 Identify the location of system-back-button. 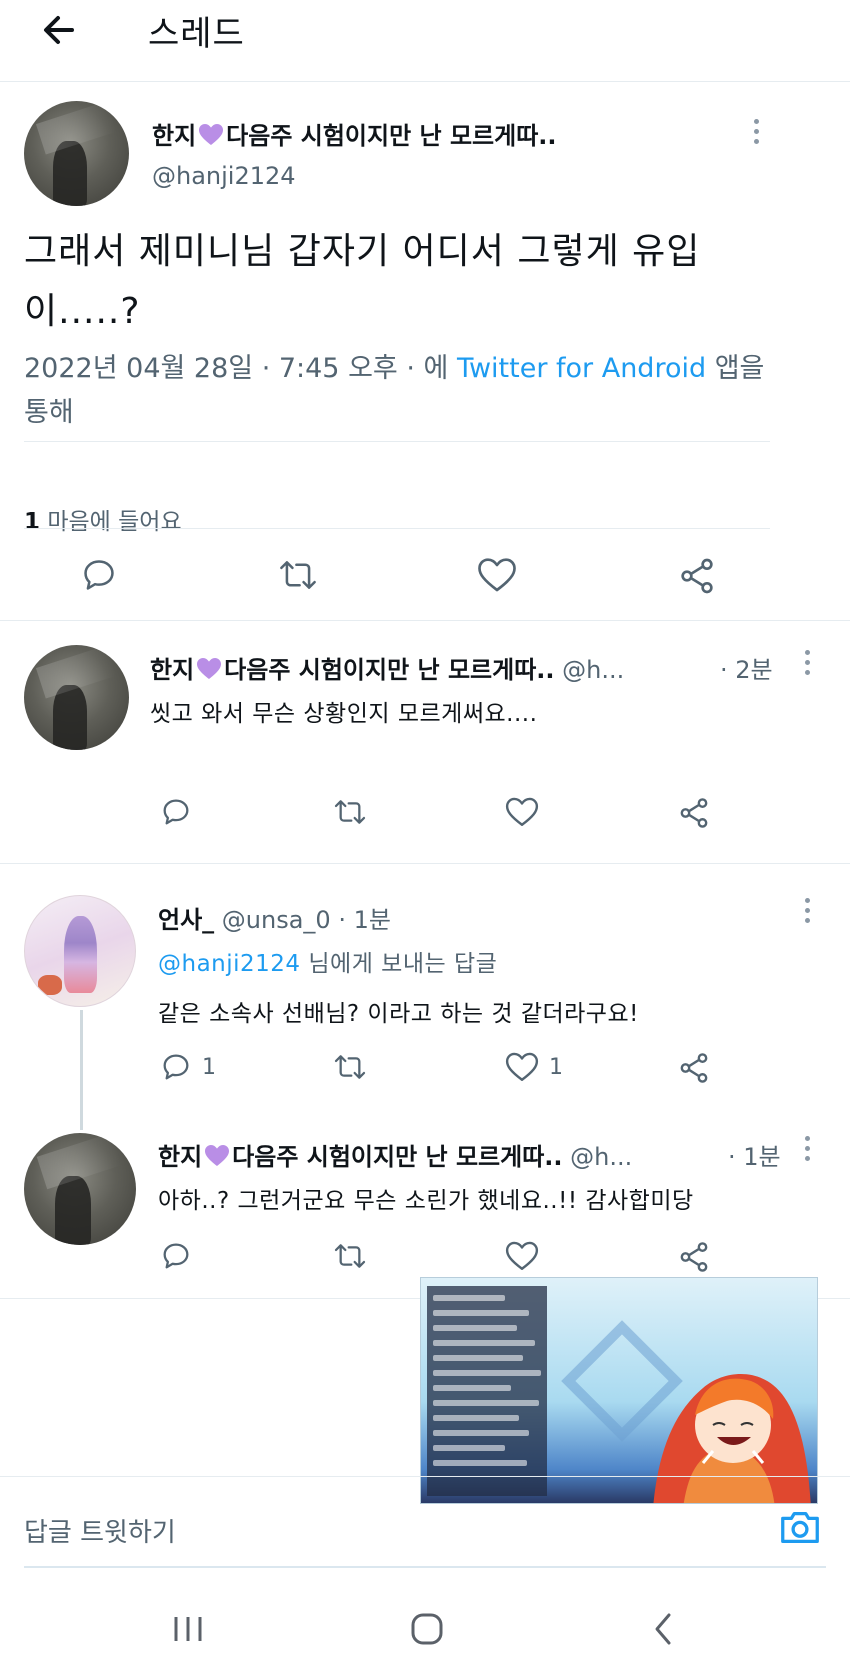
(663, 1629).